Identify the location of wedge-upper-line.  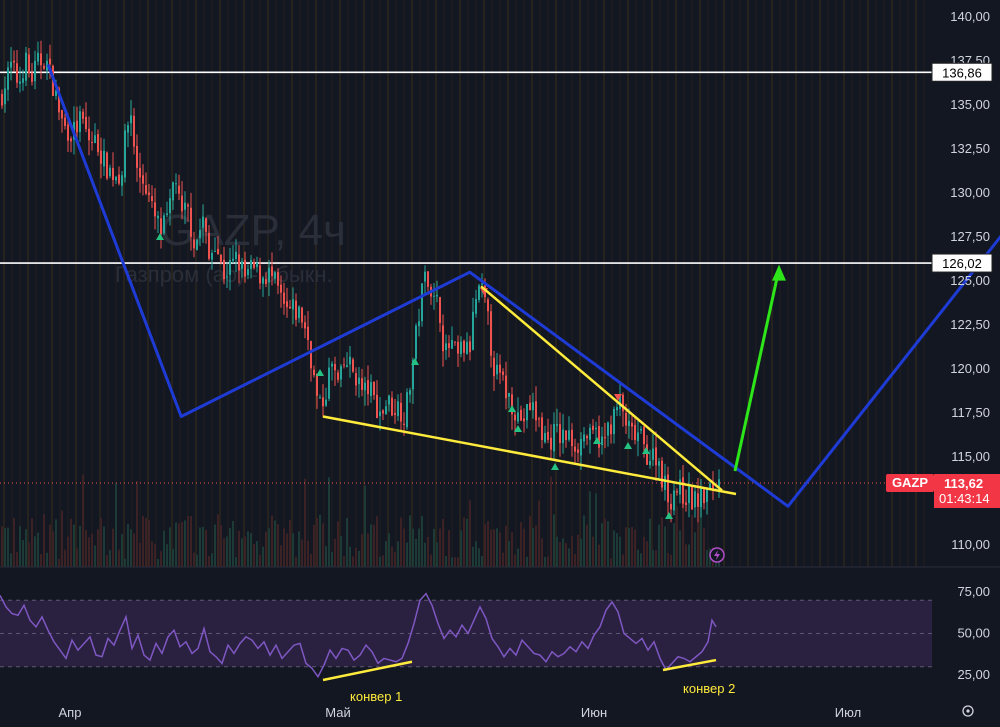
(601, 388).